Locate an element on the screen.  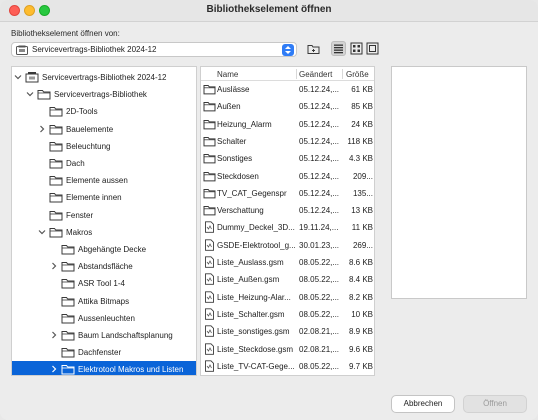
file-row: Schalter 05.12.24,... 118 KB is located at coordinates (287, 141).